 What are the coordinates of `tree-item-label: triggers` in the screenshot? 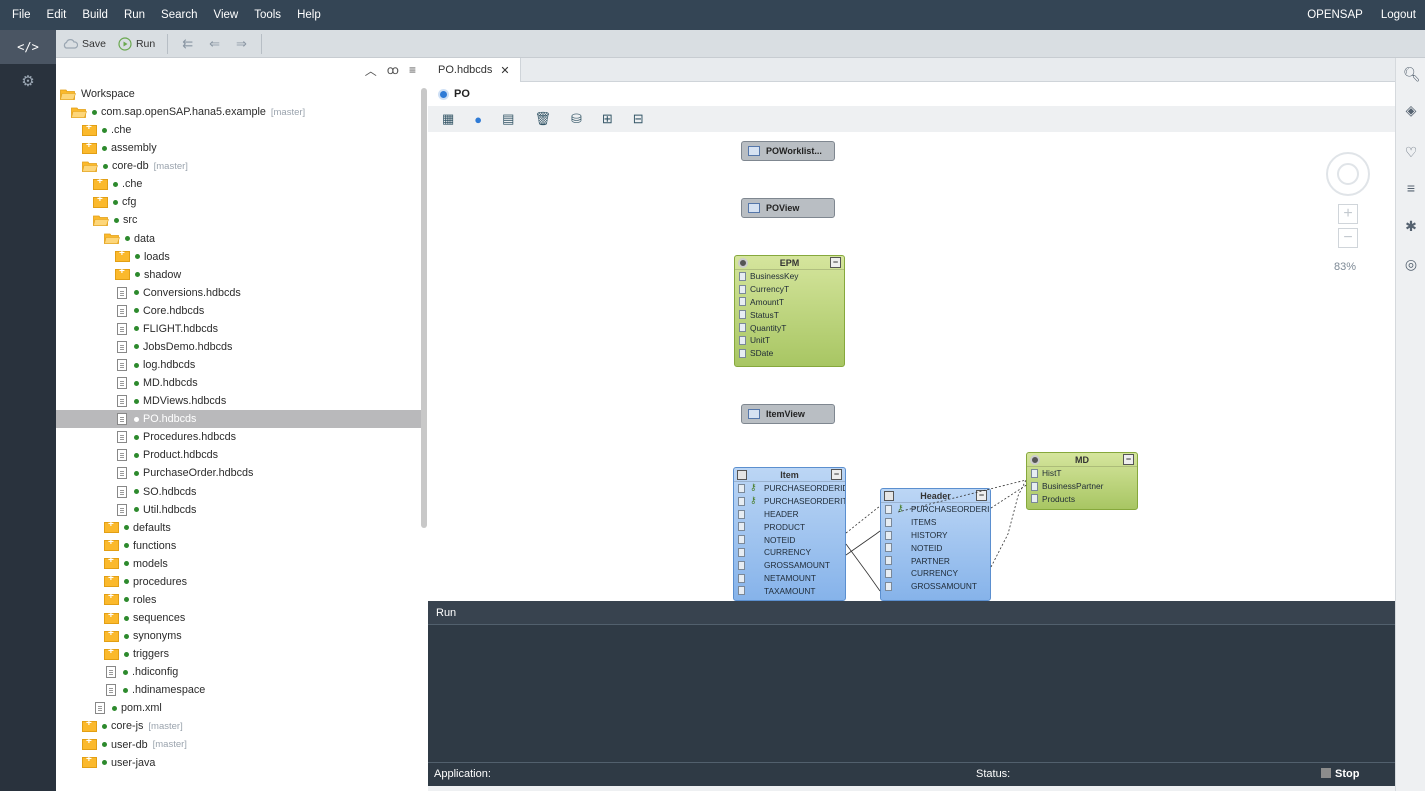 It's located at (151, 654).